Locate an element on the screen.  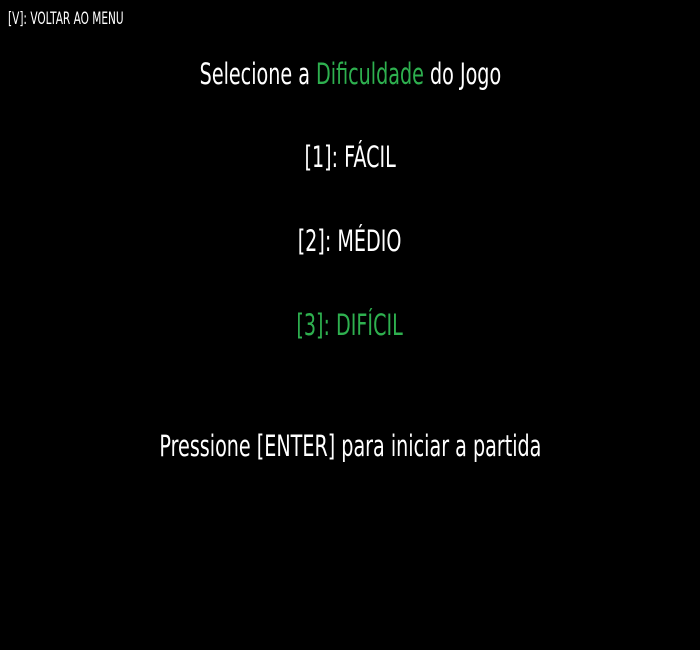
difficulty-option-label: [2]: MÉDIO is located at coordinates (350, 241).